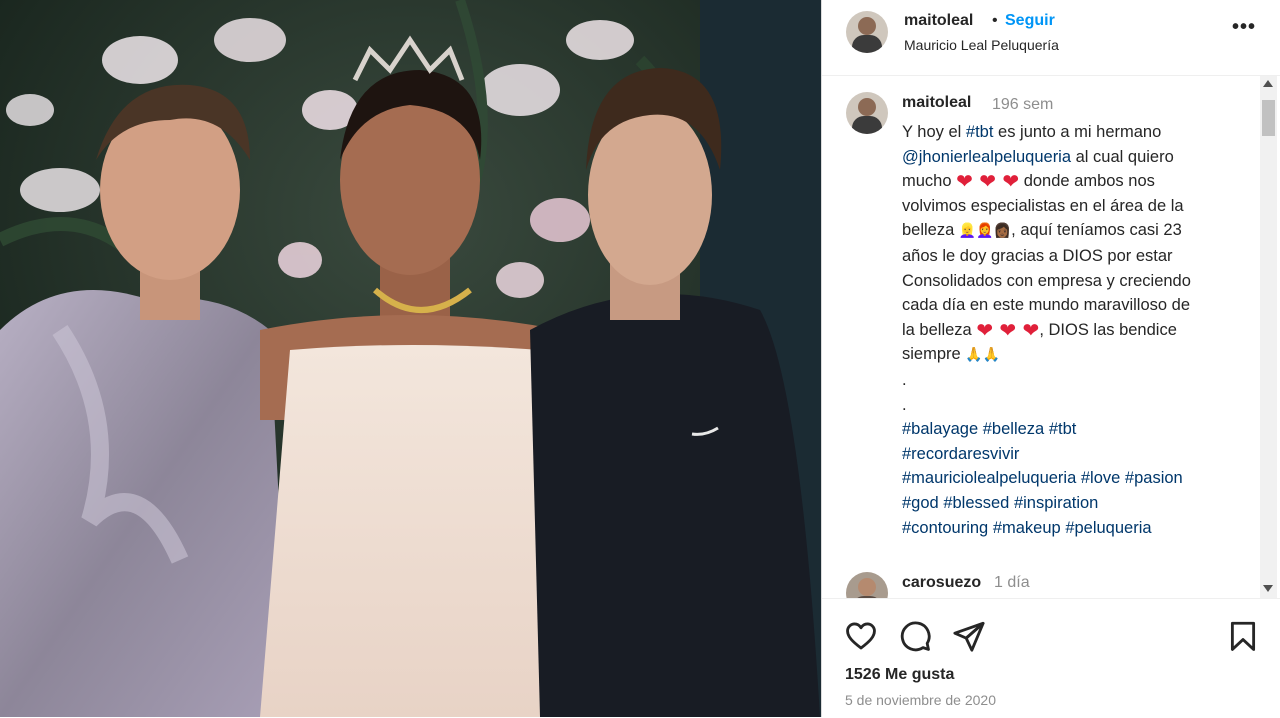  What do you see at coordinates (983, 355) in the screenshot?
I see `pray-emoji: 🙏🙏` at bounding box center [983, 355].